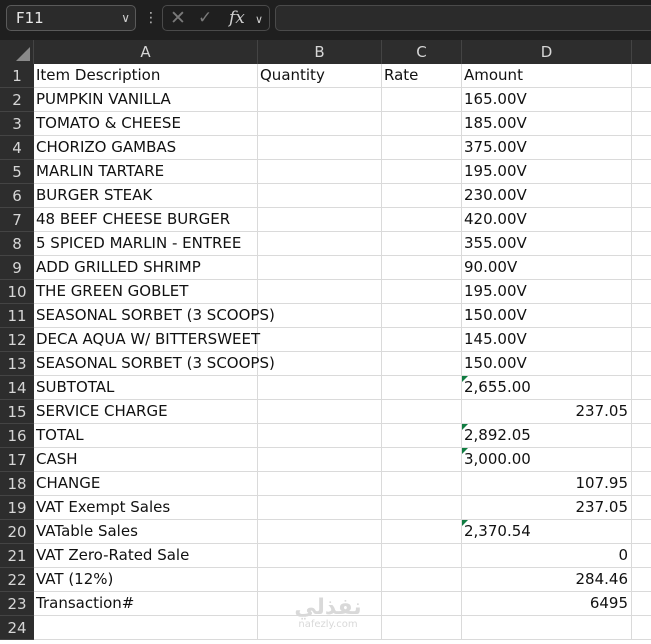  I want to click on cell-d: 185.00V, so click(547, 124).